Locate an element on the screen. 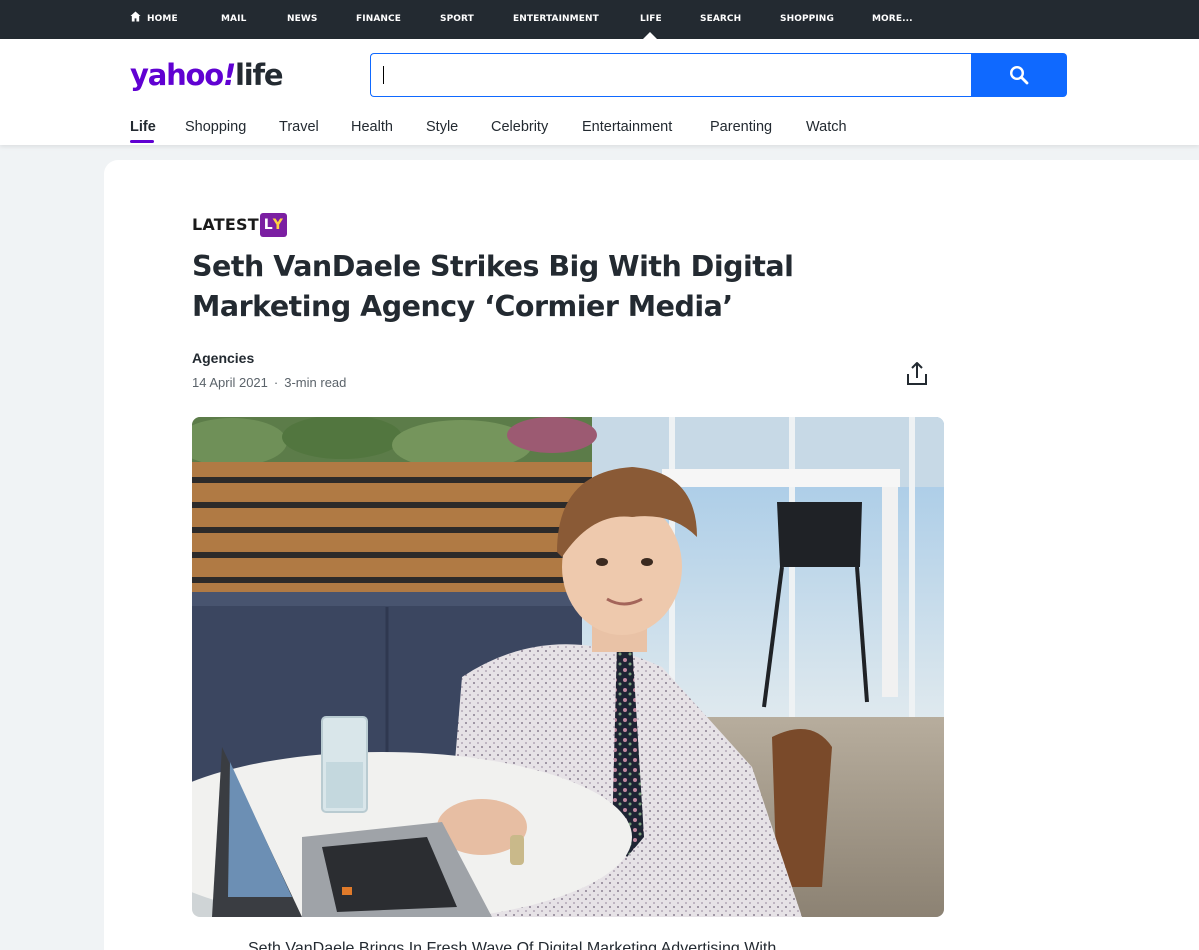 The image size is (1199, 950). provider-logo: LATEST LY is located at coordinates (239, 225).